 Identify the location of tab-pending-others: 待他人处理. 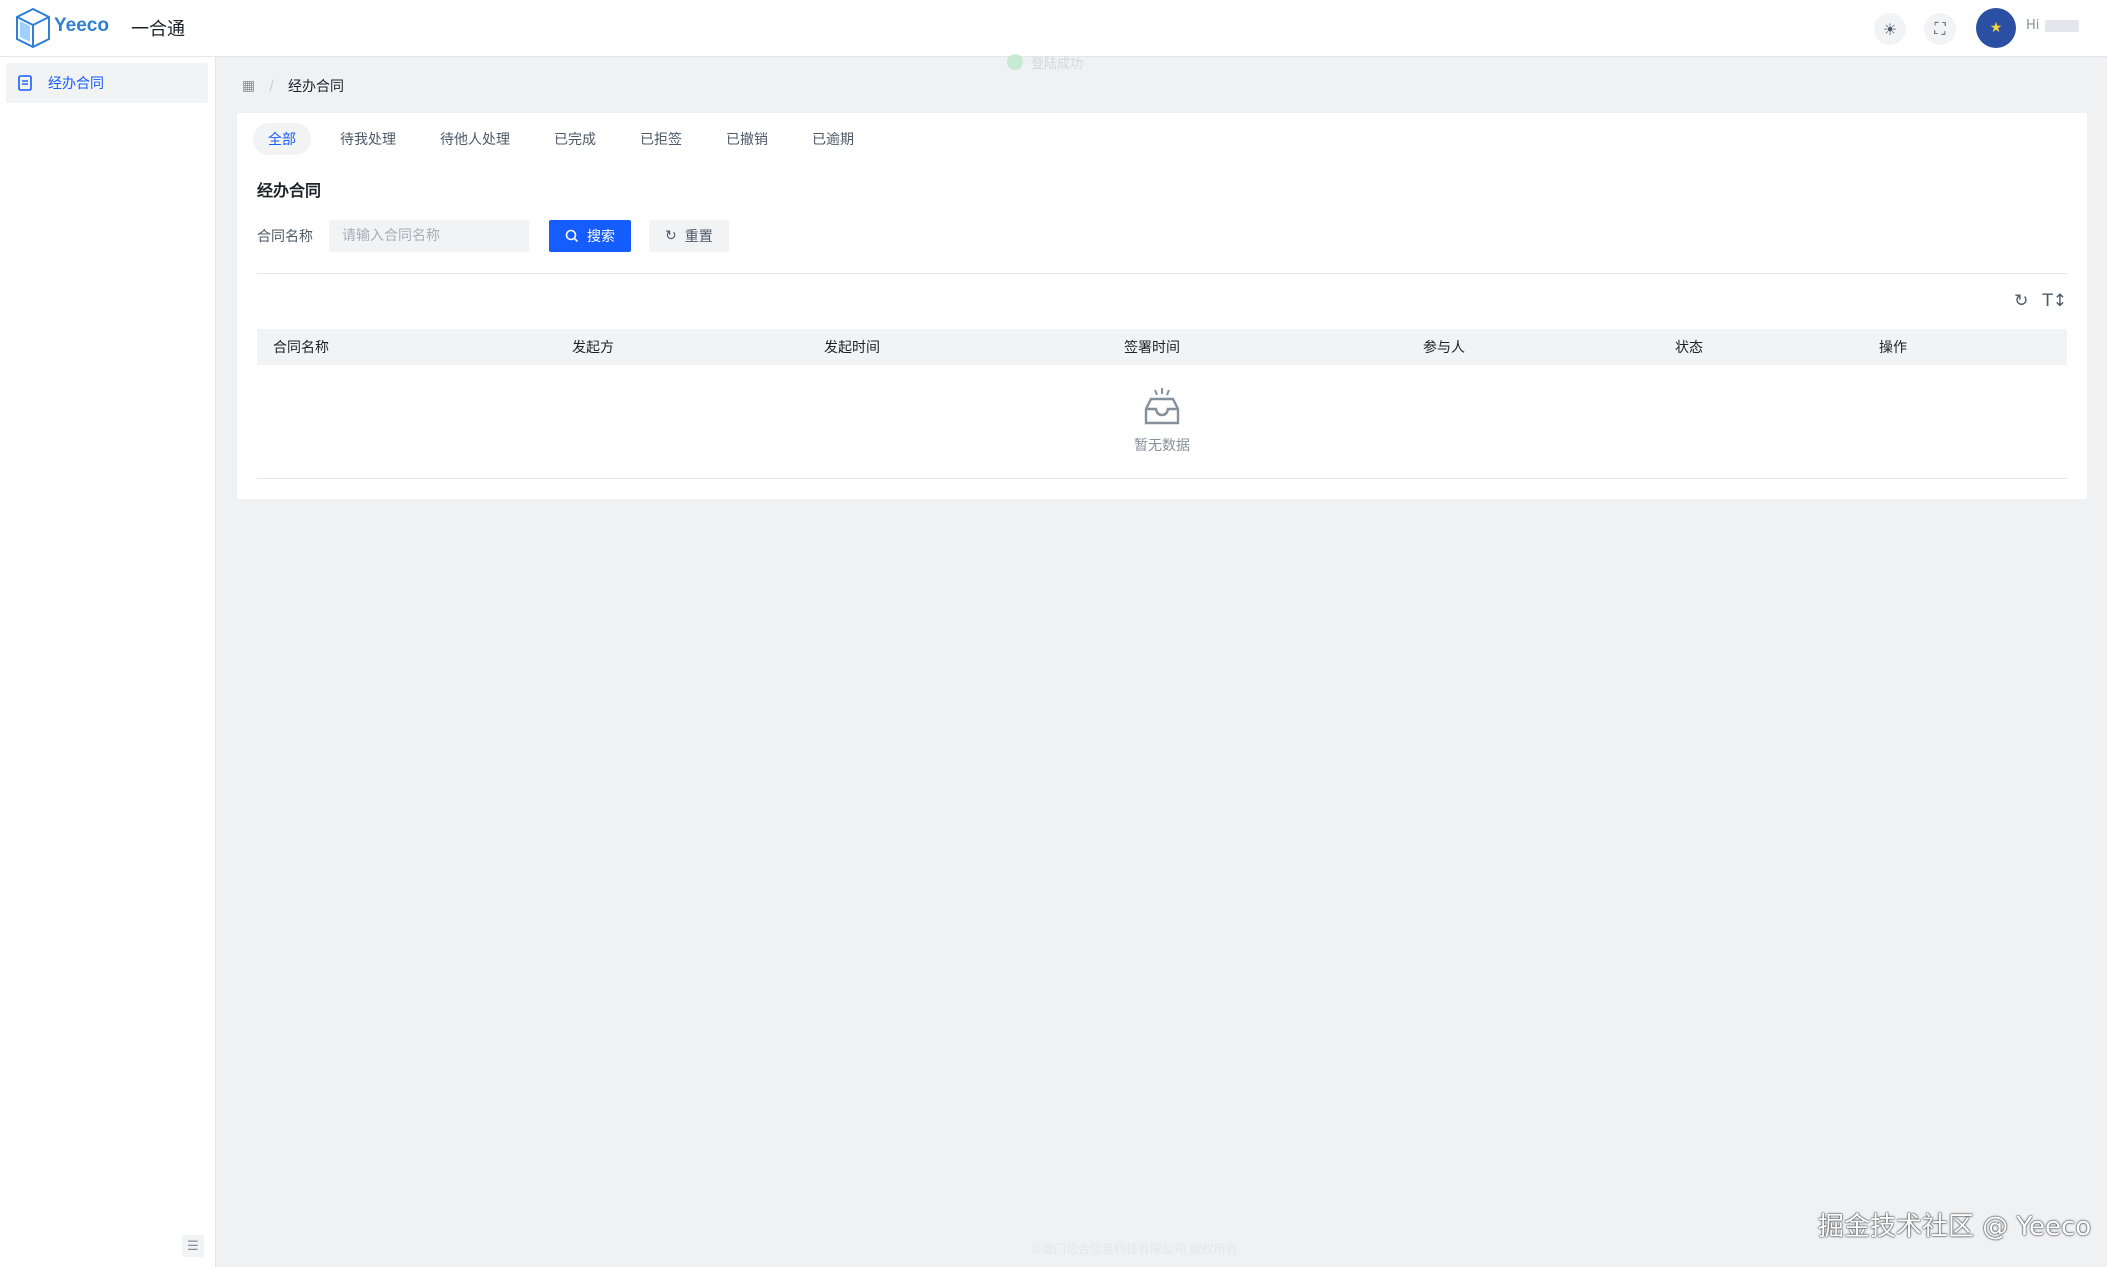
(475, 139).